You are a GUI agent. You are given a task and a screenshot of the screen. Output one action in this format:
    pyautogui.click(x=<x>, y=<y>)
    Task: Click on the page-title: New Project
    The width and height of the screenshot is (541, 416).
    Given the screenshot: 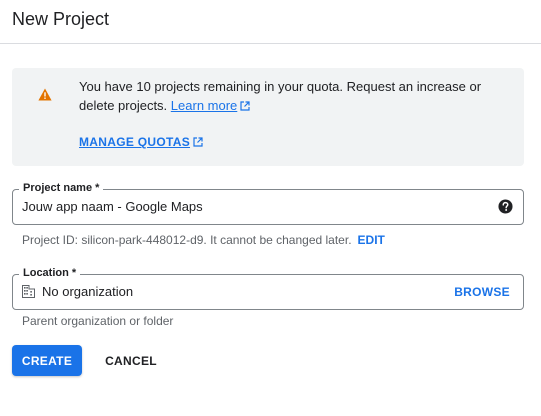 What is the action you would take?
    pyautogui.click(x=61, y=19)
    